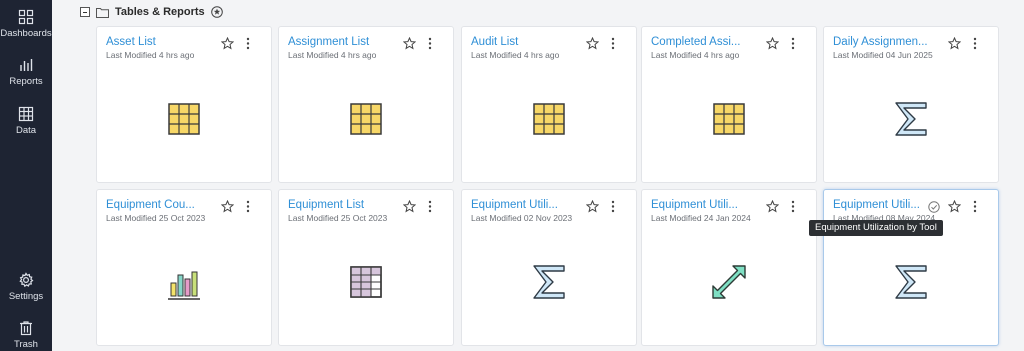 This screenshot has height=351, width=1024. What do you see at coordinates (883, 55) in the screenshot?
I see `card-modified: Last Modified 04 Jun 2025` at bounding box center [883, 55].